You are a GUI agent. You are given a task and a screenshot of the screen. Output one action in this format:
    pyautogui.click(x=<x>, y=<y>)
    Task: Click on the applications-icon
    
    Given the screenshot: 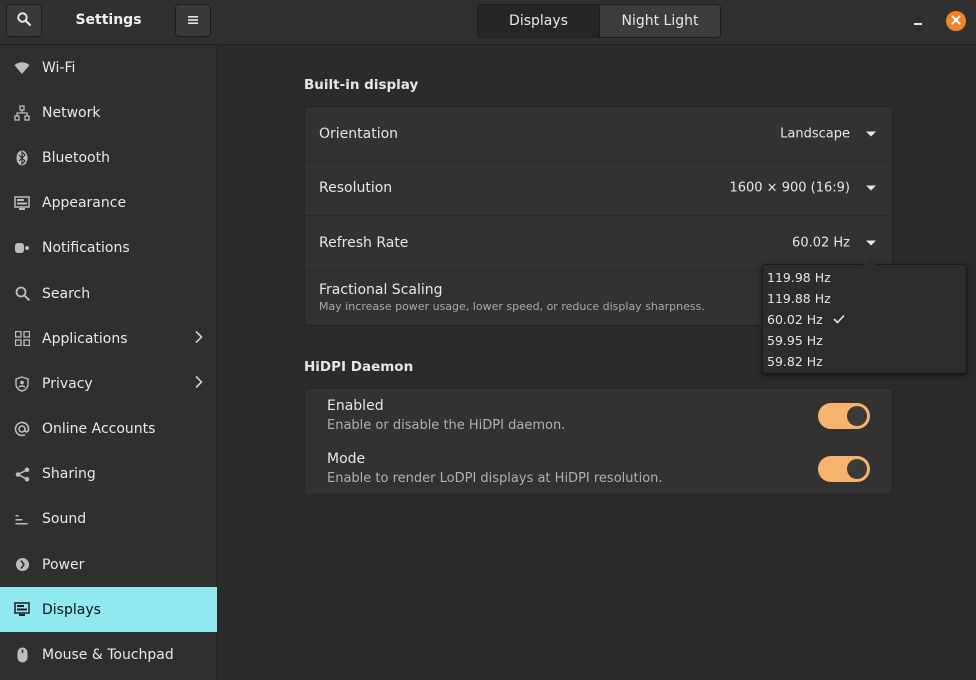 What is the action you would take?
    pyautogui.click(x=22, y=339)
    